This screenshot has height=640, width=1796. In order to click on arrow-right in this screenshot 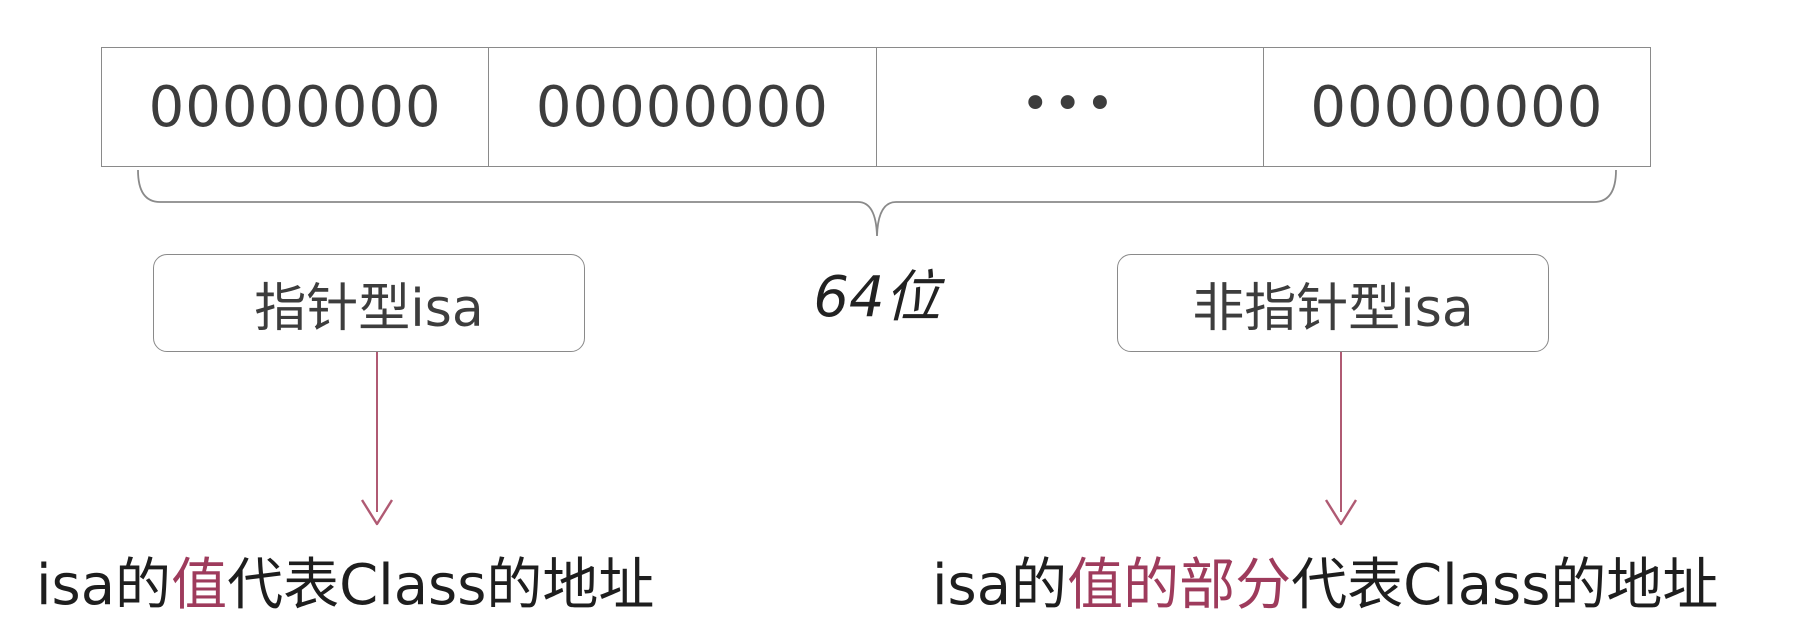, I will do `click(1341, 439)`.